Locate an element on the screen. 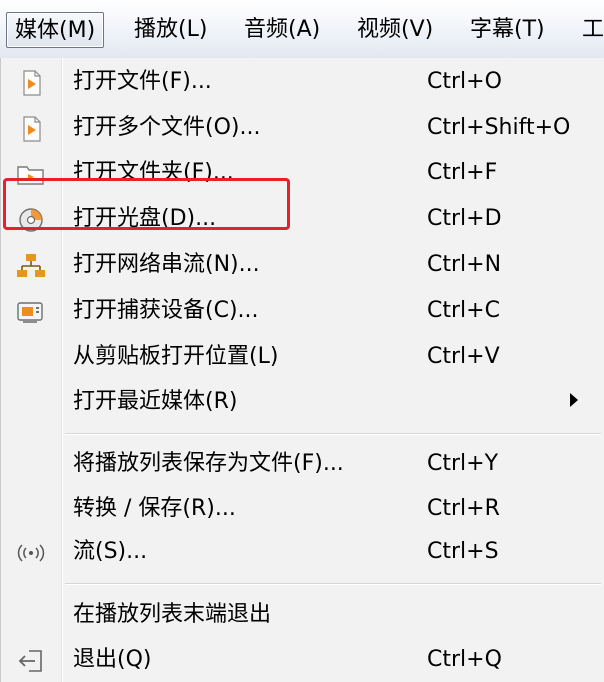 Image resolution: width=604 pixels, height=682 pixels. menu-item-shortcut: Ctrl+Y is located at coordinates (463, 463).